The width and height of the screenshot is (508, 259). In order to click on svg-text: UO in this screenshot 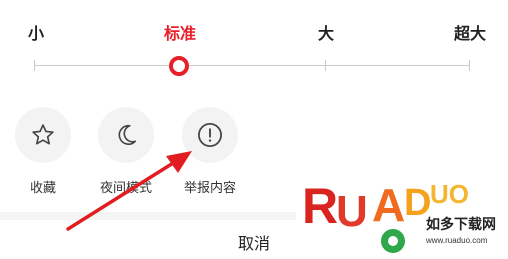, I will do `click(449, 194)`.